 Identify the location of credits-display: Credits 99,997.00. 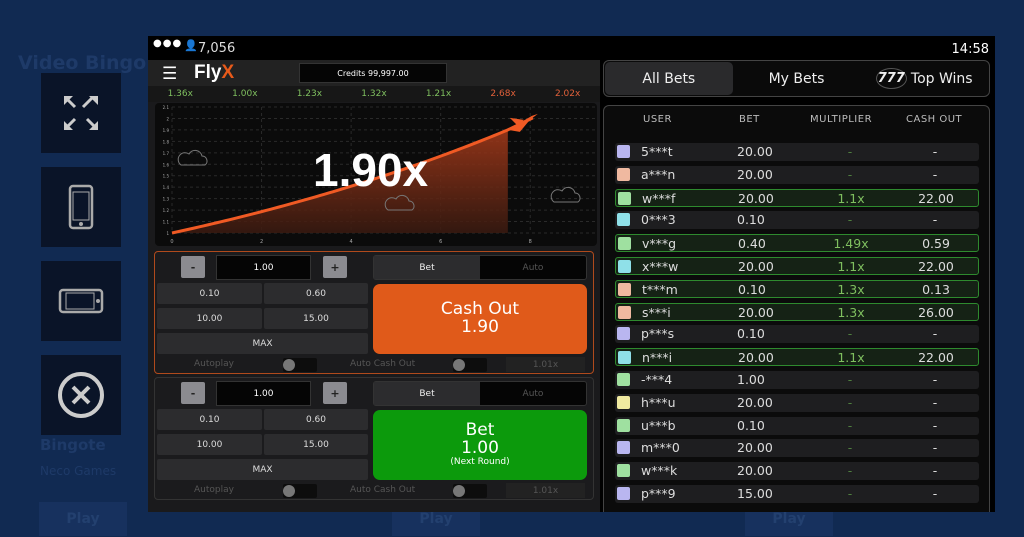
(373, 73).